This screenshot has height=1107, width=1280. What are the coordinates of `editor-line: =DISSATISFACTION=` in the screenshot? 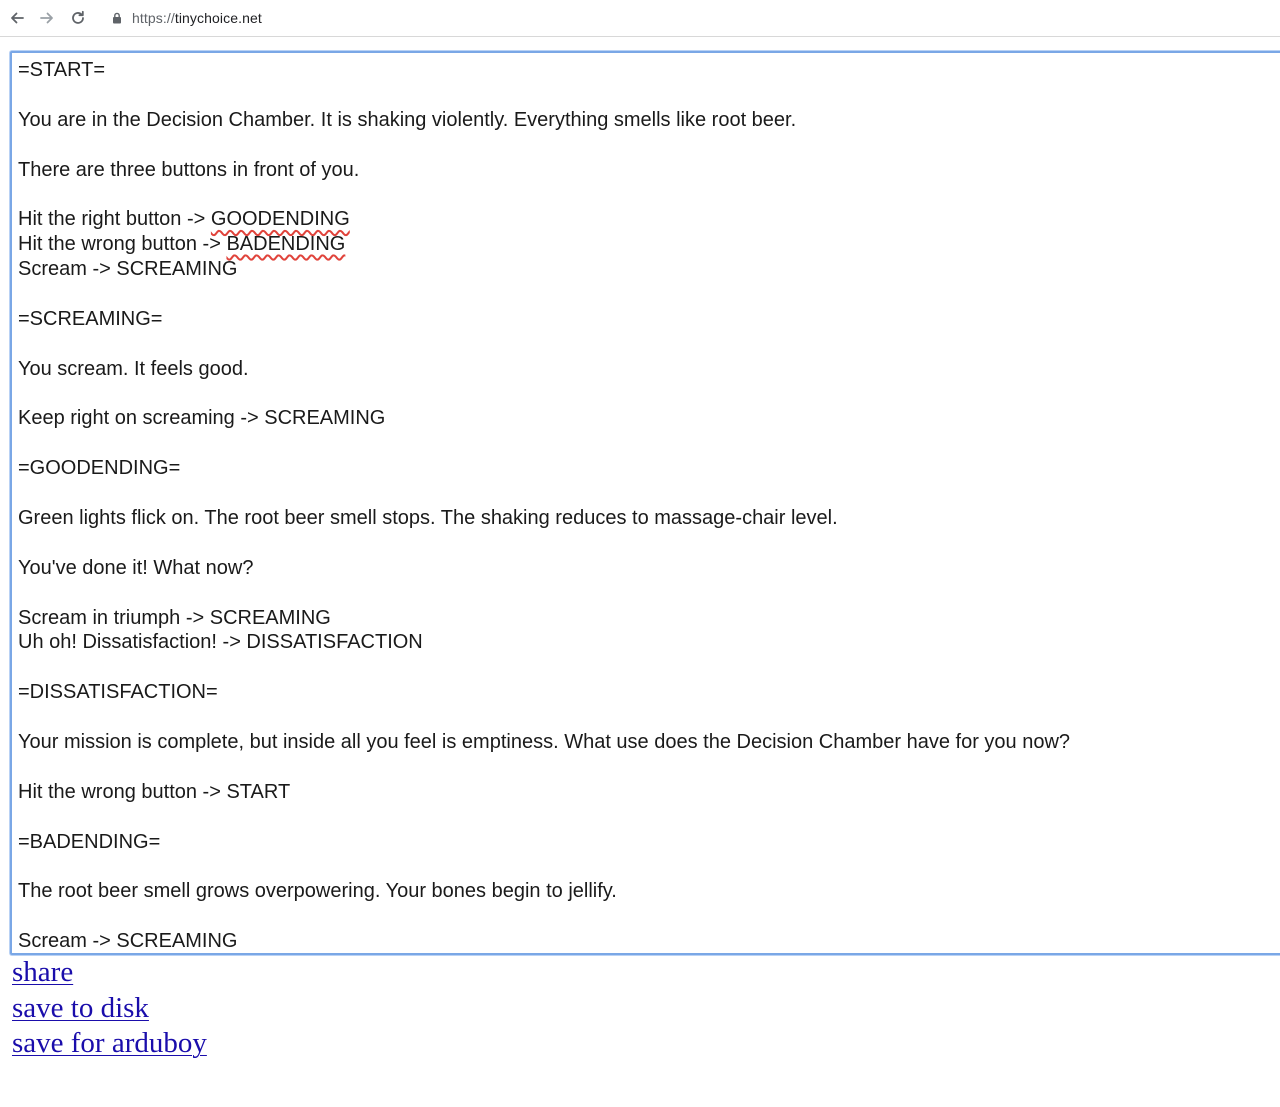 It's located at (118, 692).